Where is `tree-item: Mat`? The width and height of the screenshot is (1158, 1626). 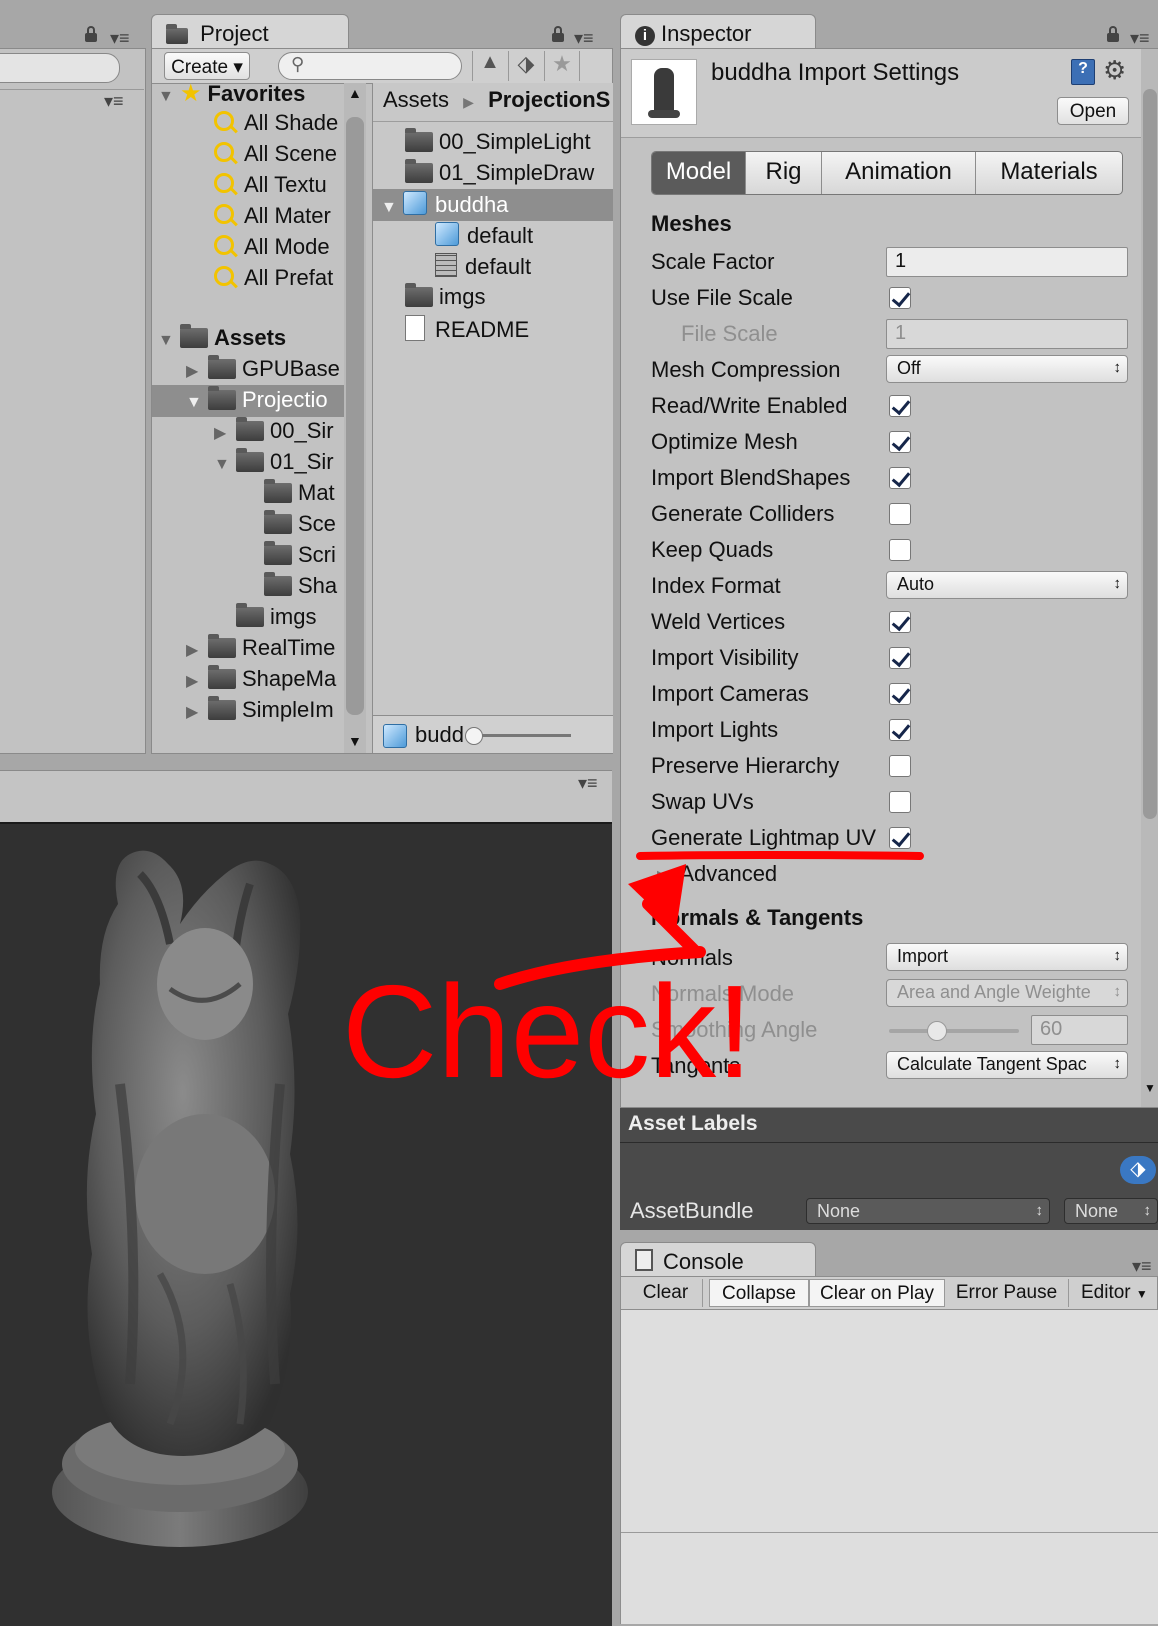
tree-item: Mat is located at coordinates (299, 492).